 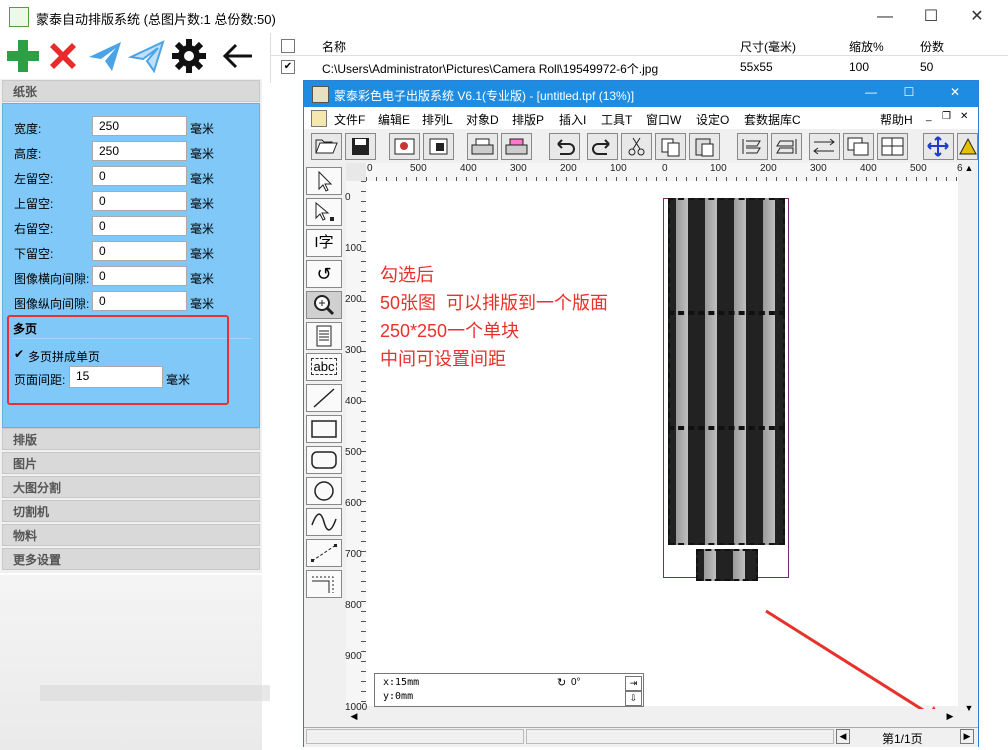 What do you see at coordinates (139, 226) in the screenshot?
I see `right-margin-input: 0` at bounding box center [139, 226].